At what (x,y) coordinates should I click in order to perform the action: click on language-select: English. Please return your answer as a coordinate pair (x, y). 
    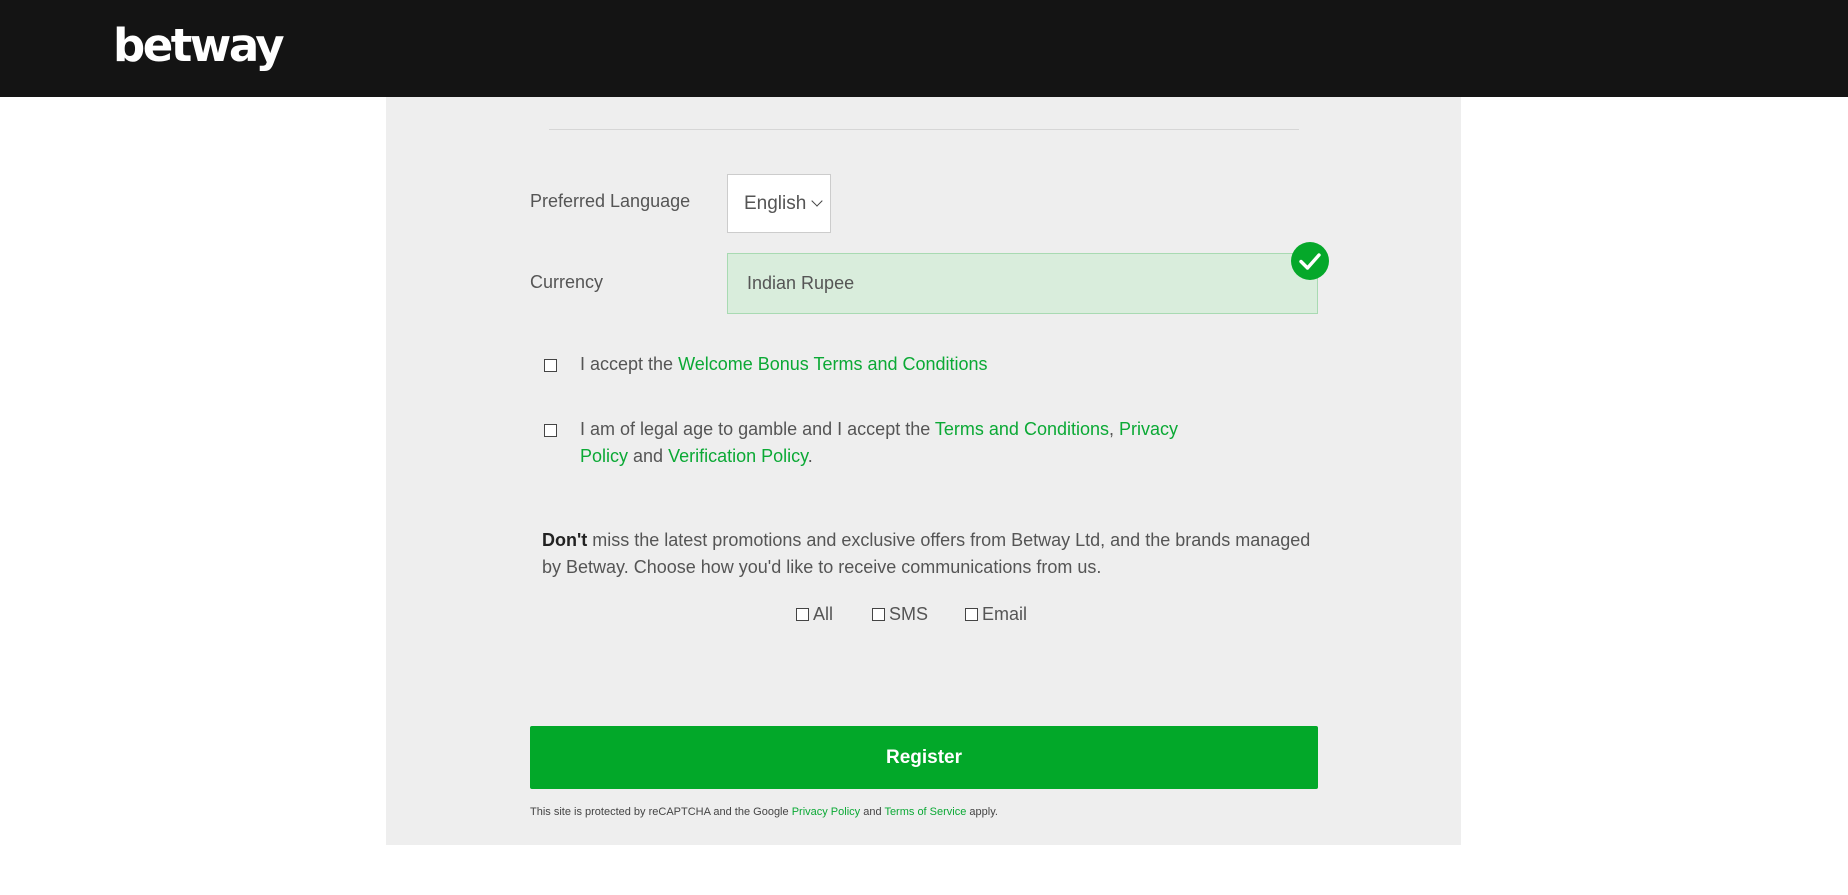
    Looking at the image, I should click on (779, 203).